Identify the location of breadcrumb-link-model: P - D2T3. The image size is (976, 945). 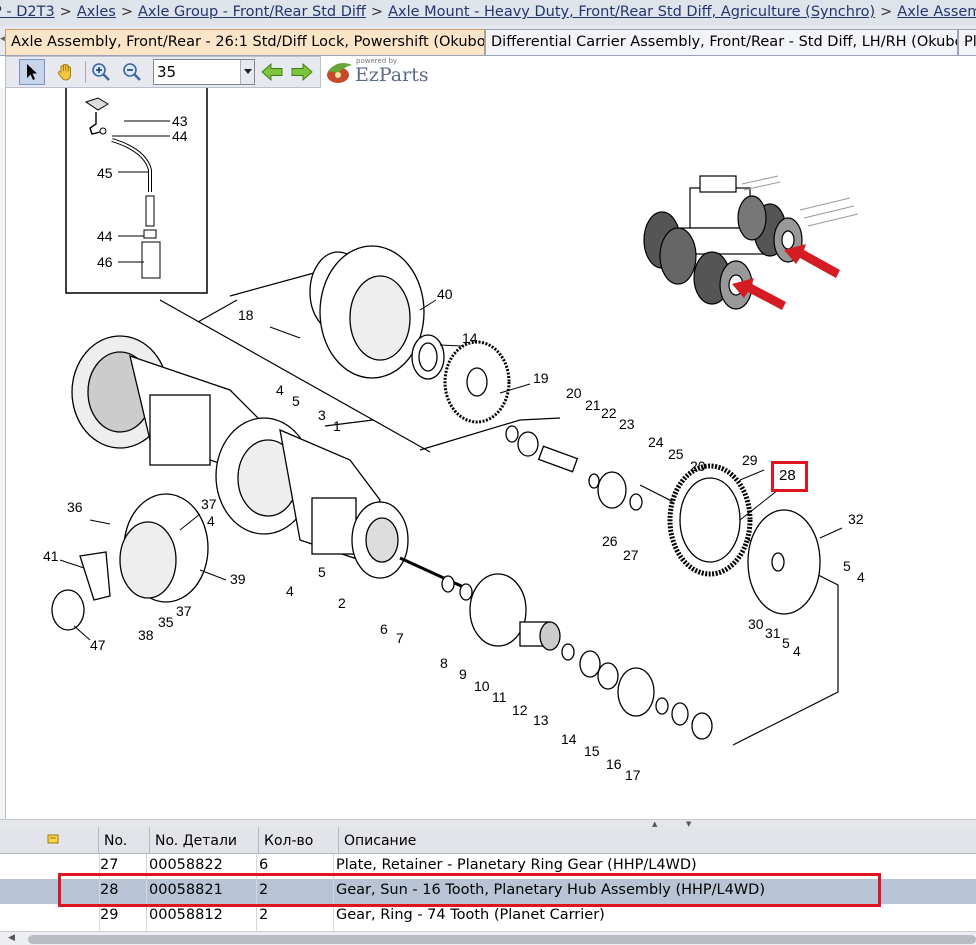
(27, 12).